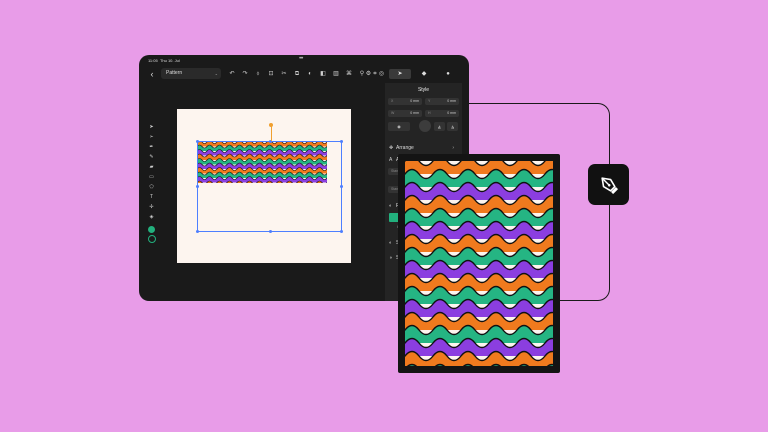 The height and width of the screenshot is (432, 768). I want to click on pen-tool-badge, so click(608, 184).